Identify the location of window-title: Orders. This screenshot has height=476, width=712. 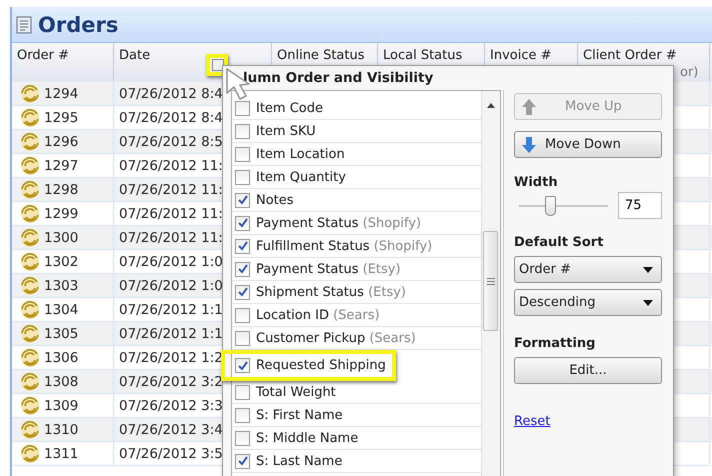
(78, 24).